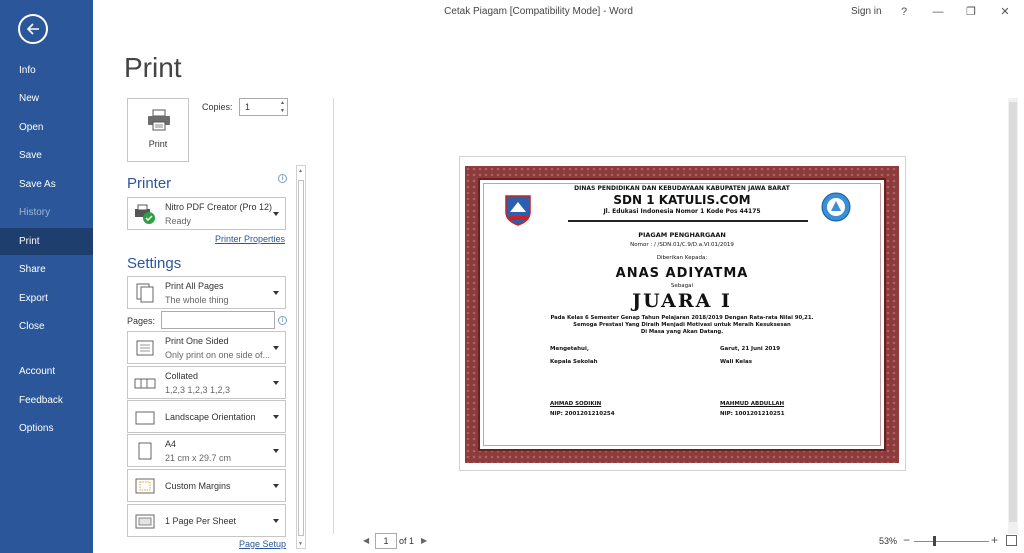  I want to click on margins-dropdown: Custom Margins, so click(206, 485).